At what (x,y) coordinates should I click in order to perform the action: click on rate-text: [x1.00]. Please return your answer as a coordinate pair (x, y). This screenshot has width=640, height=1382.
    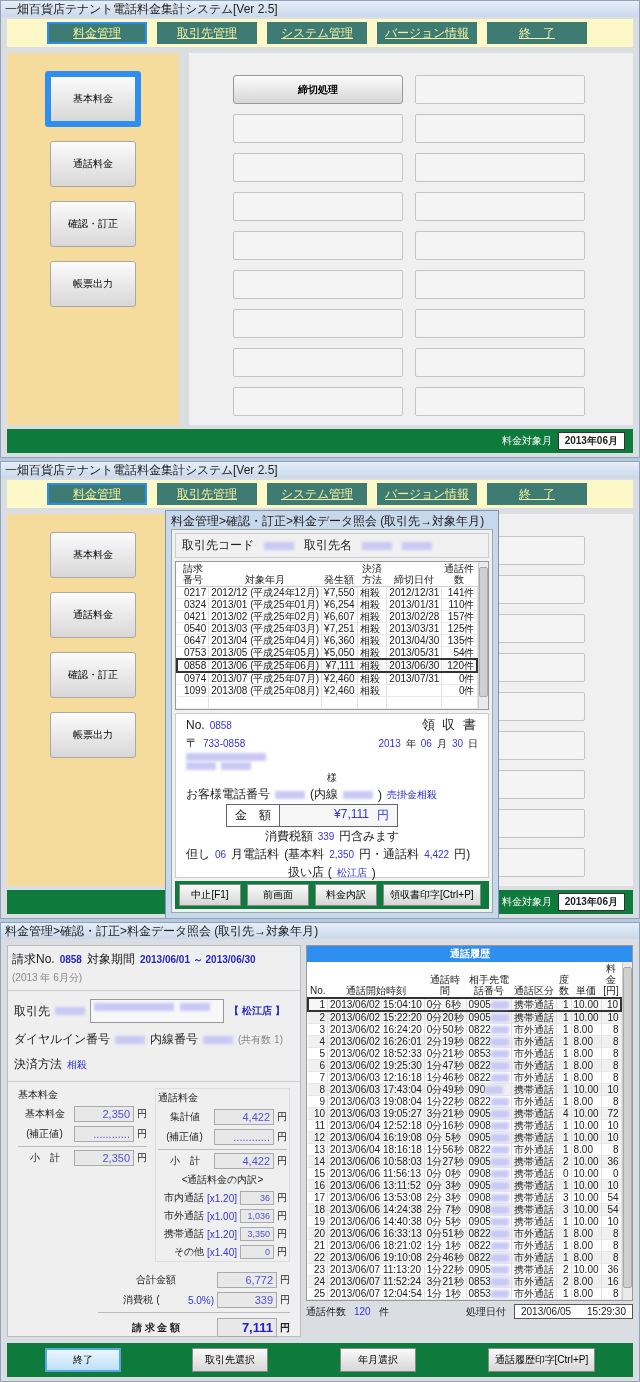
    Looking at the image, I should click on (221, 1216).